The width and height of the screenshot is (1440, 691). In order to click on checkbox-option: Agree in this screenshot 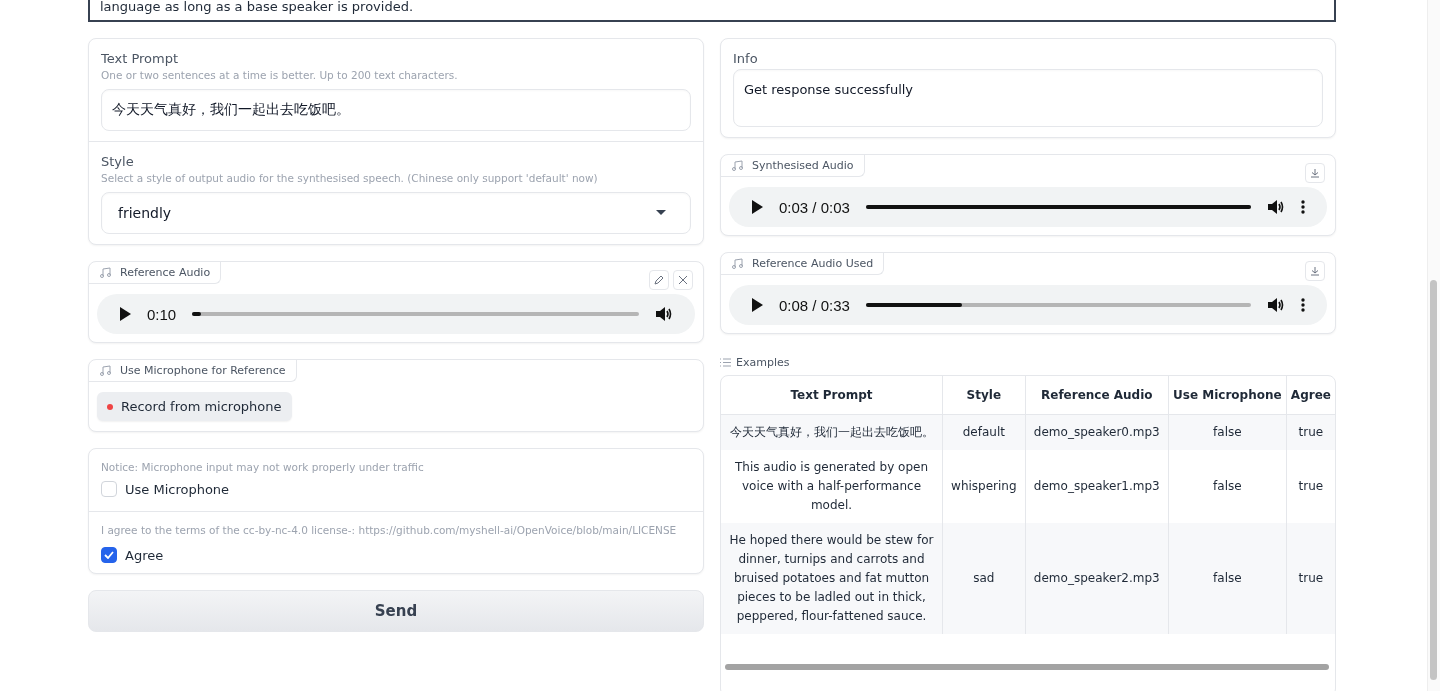, I will do `click(132, 555)`.